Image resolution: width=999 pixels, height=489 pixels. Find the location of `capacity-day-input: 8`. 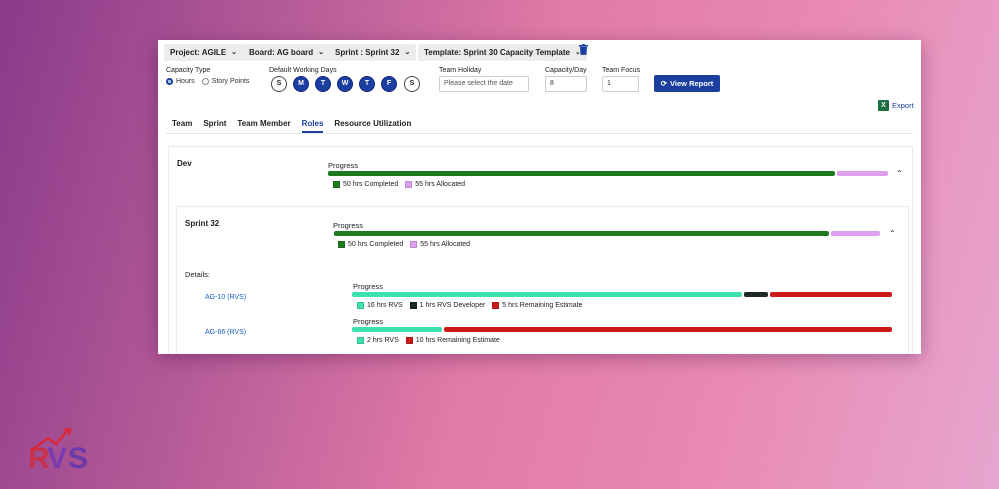

capacity-day-input: 8 is located at coordinates (566, 84).